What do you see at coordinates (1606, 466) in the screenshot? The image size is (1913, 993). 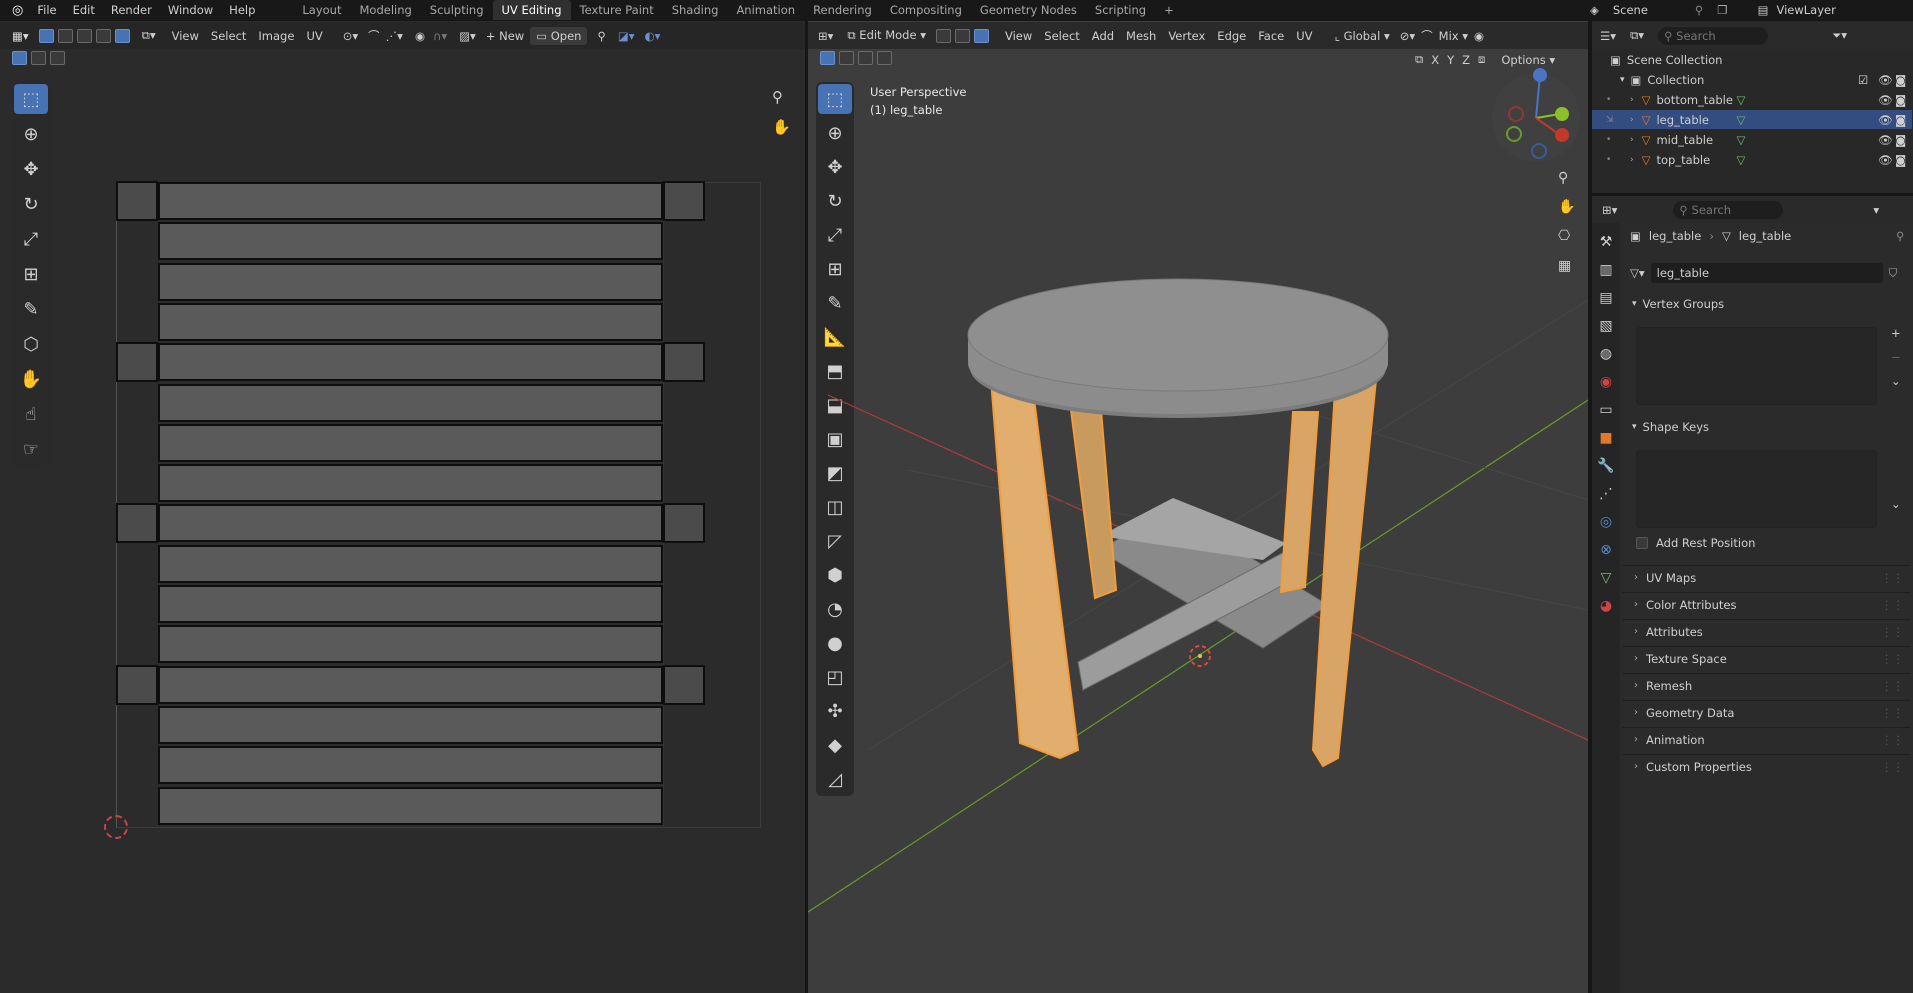 I see `modifier-tab-icon: 🔧` at bounding box center [1606, 466].